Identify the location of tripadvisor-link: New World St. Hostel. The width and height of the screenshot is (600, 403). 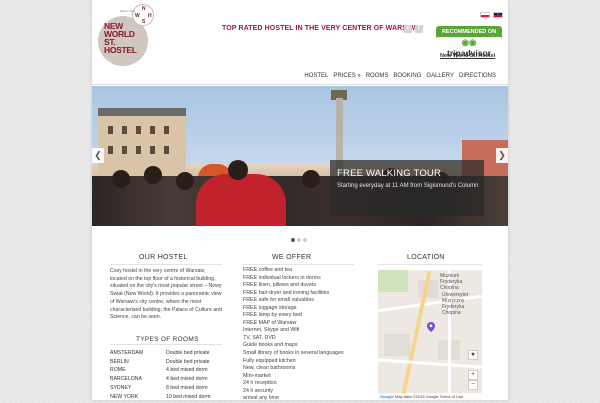
(467, 56).